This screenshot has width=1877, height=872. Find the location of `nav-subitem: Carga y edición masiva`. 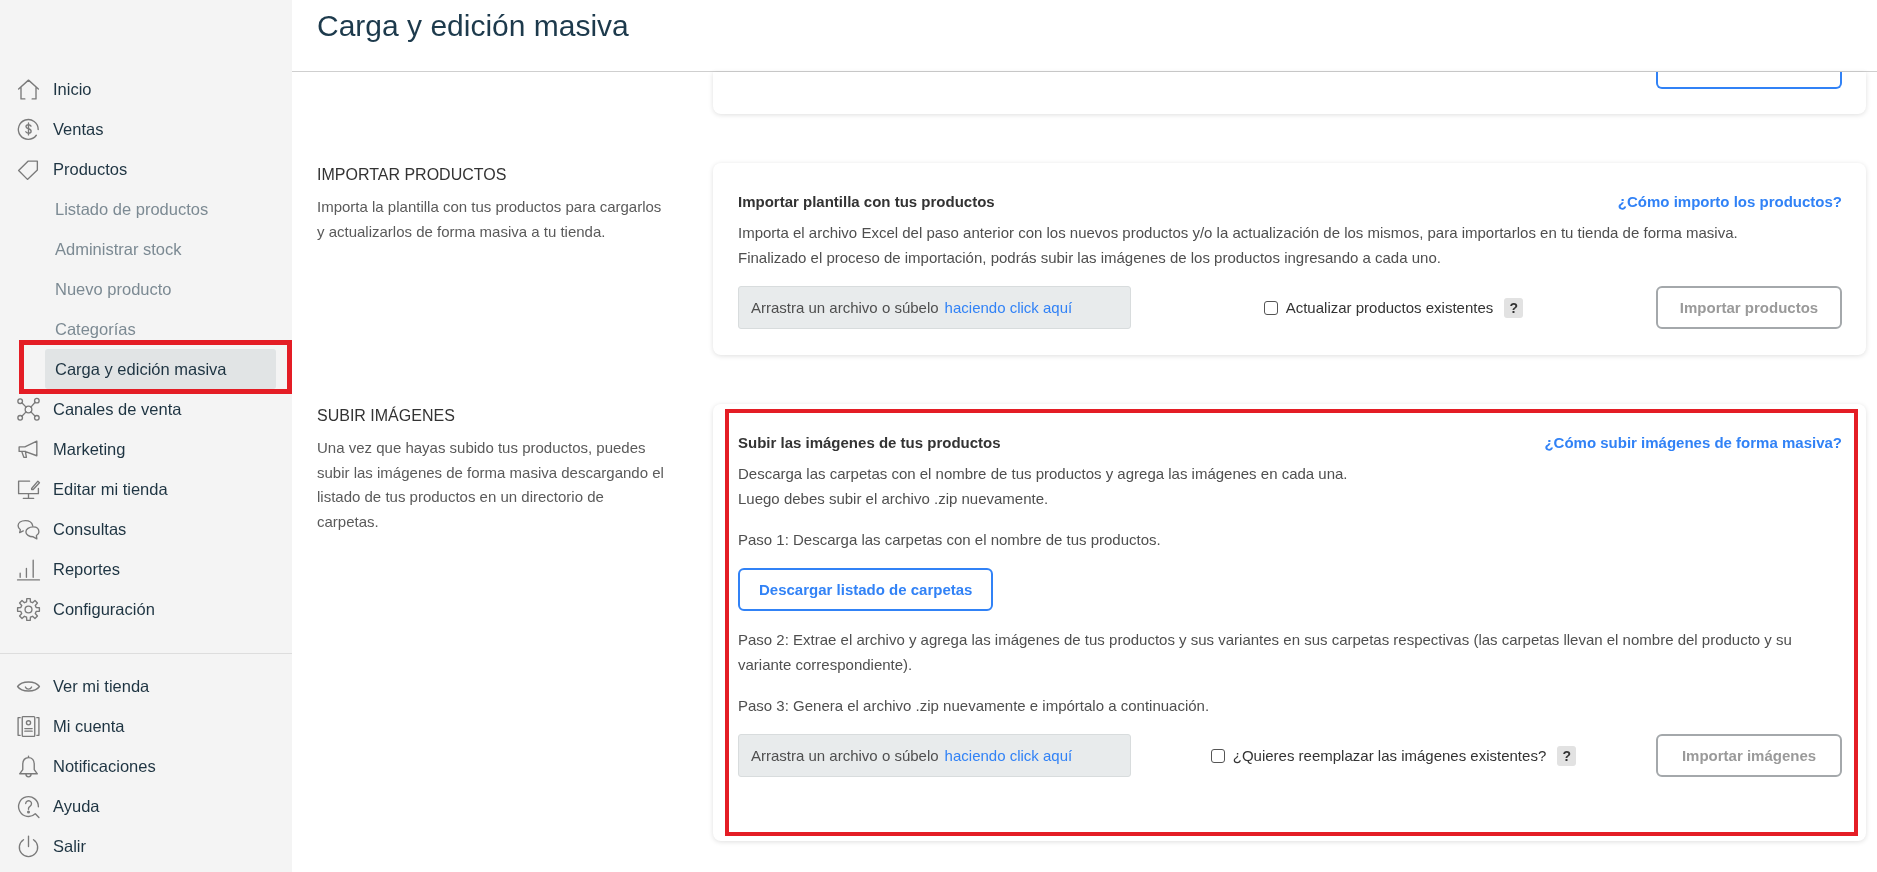

nav-subitem: Carga y edición masiva is located at coordinates (160, 369).